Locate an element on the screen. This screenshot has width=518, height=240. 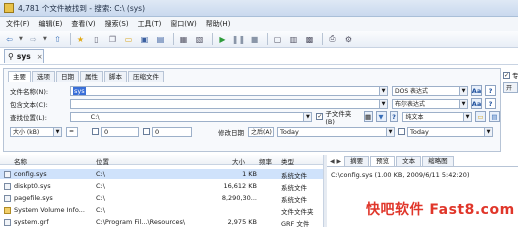
tab-text: 文本 is located at coordinates (409, 161).